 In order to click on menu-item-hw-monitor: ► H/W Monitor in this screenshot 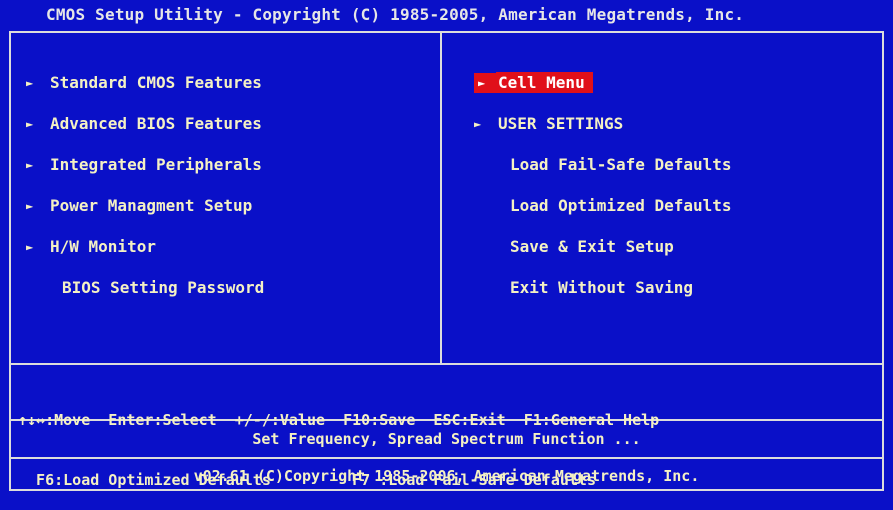, I will do `click(145, 246)`.